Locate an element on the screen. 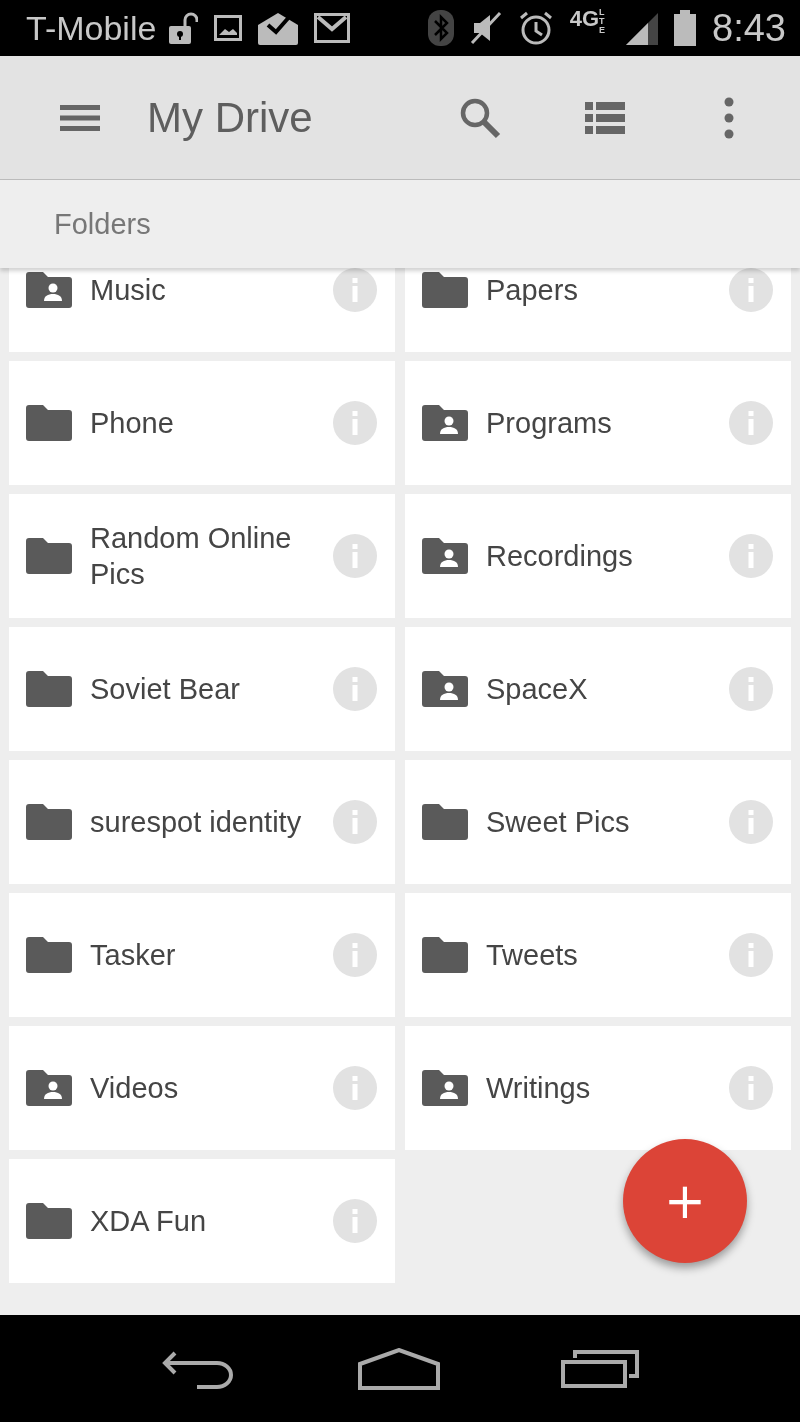 Image resolution: width=800 pixels, height=1422 pixels. folder-card: Sweet Pics is located at coordinates (598, 822).